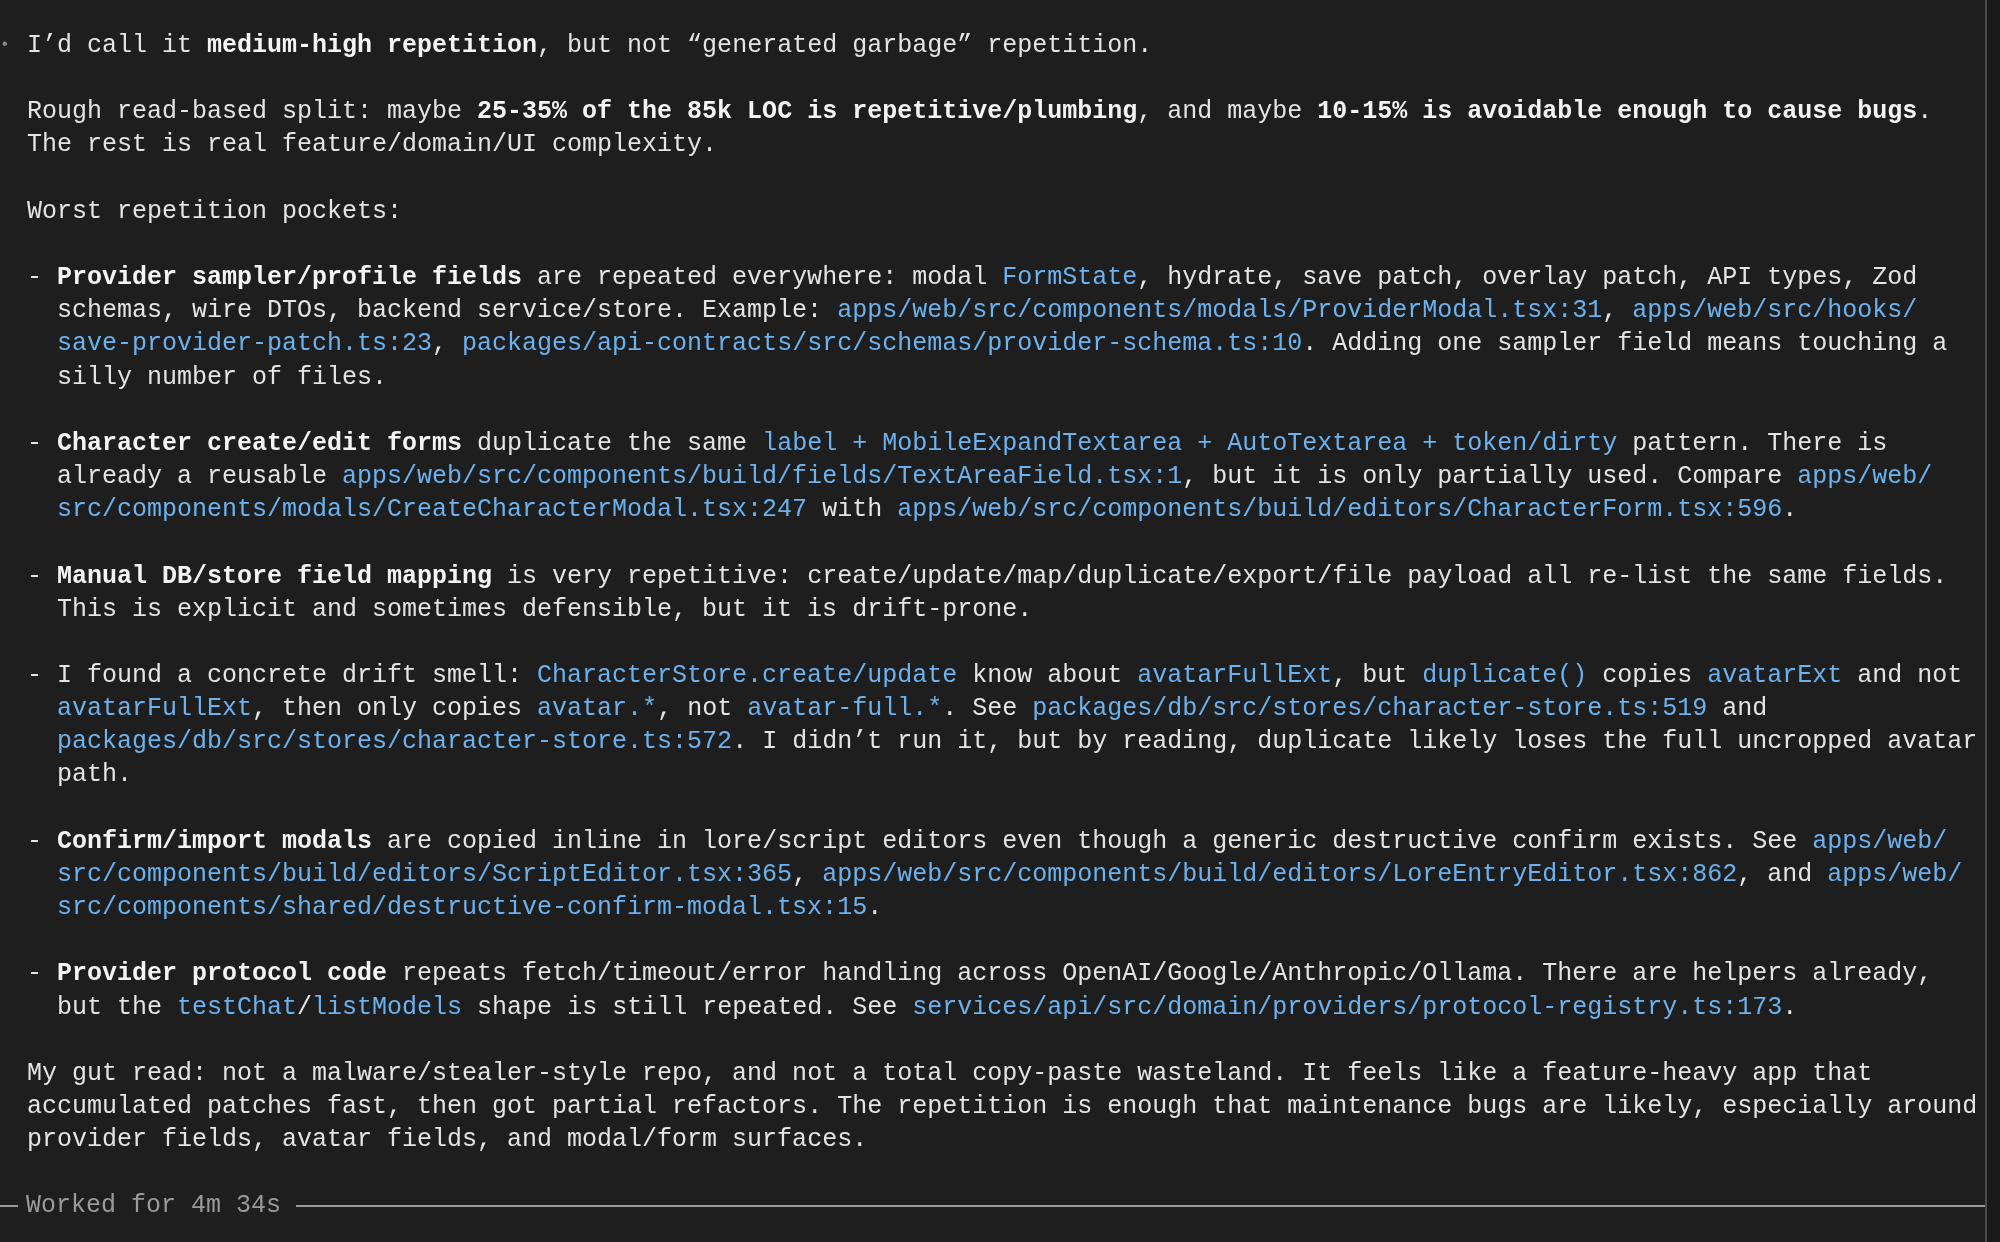  Describe the element at coordinates (980, 129) in the screenshot. I see `paragraph: Rough read-based split: maybe 25-35% of the 85k LOC is repetitive/plumbing, and maybe 10-15% is avoidable enough to cause bugs. The rest is real feature/domain/UI complexity.` at that location.